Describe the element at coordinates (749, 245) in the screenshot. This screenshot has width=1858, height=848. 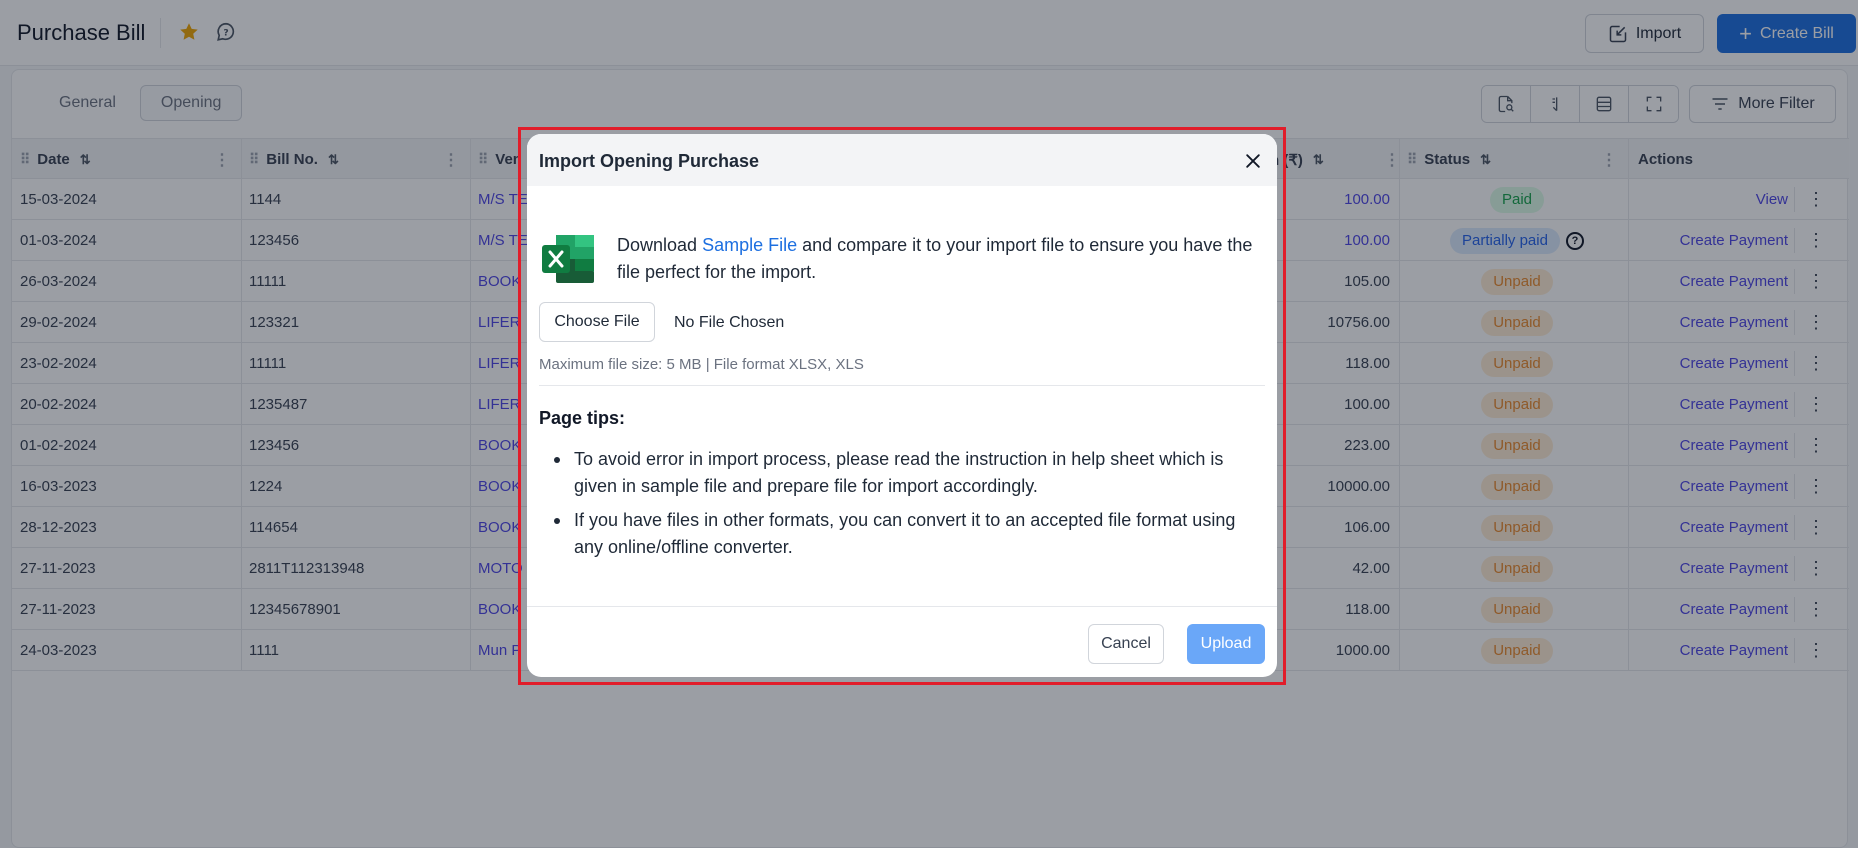
I see `sample-file-link: Sample File` at that location.